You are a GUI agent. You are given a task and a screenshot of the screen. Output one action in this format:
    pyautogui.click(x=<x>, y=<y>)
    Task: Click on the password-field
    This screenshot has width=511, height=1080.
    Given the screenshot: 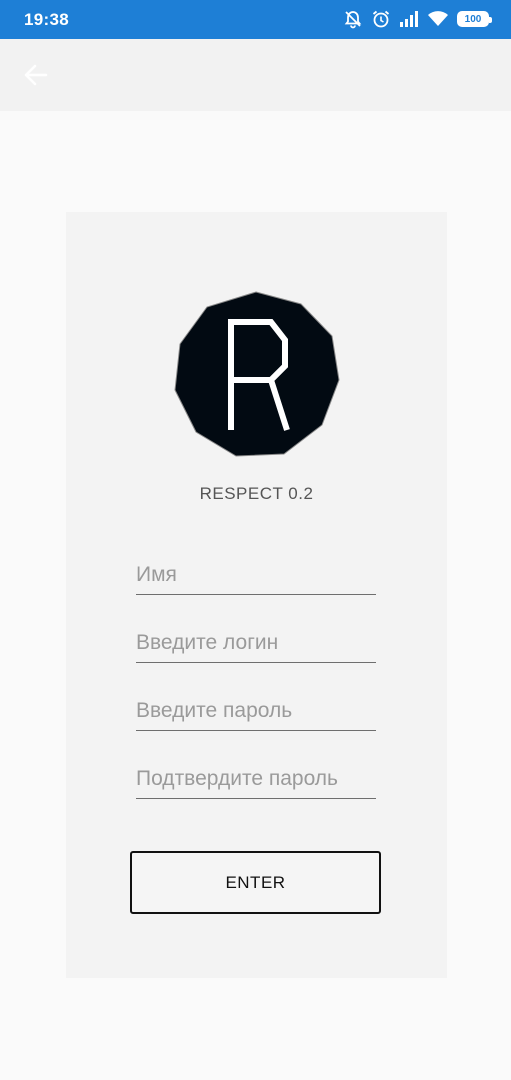 What is the action you would take?
    pyautogui.click(x=256, y=713)
    